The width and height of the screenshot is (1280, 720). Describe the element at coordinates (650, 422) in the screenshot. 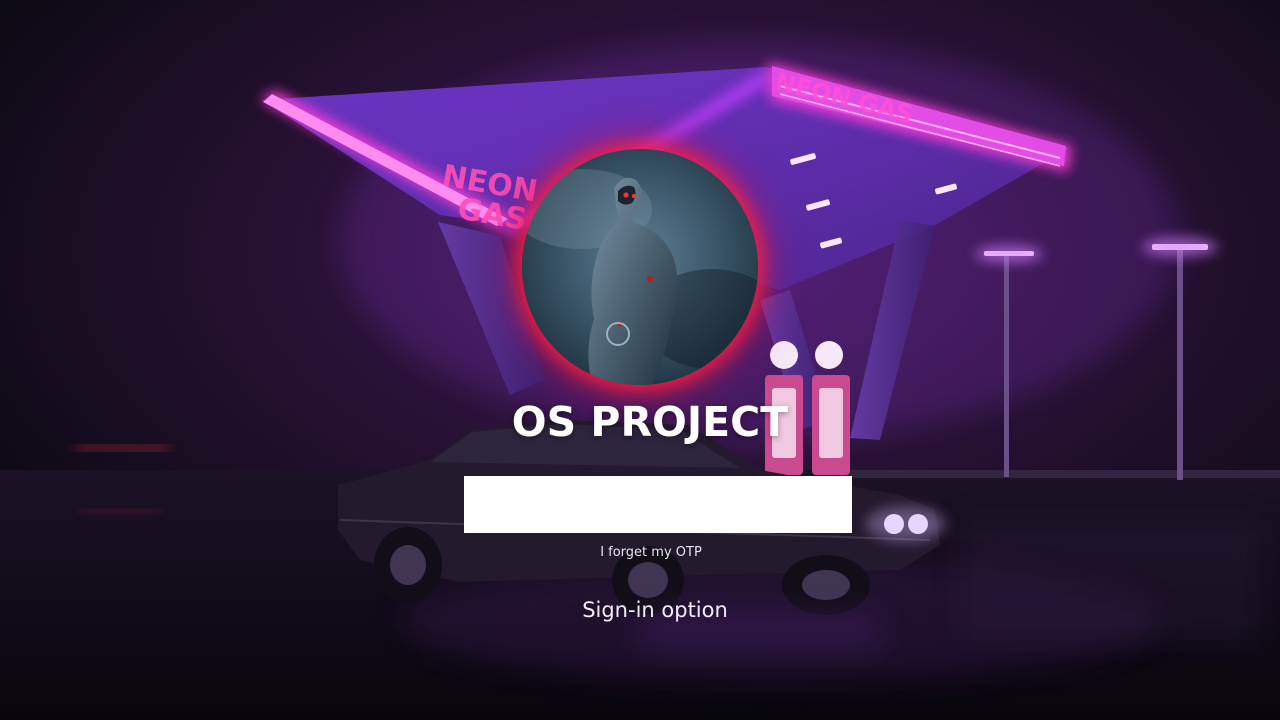

I see `page-title: OS PROJECT` at that location.